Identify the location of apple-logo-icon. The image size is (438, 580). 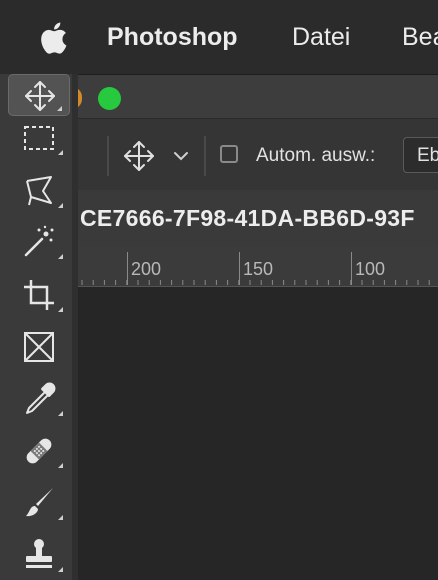
(53, 38).